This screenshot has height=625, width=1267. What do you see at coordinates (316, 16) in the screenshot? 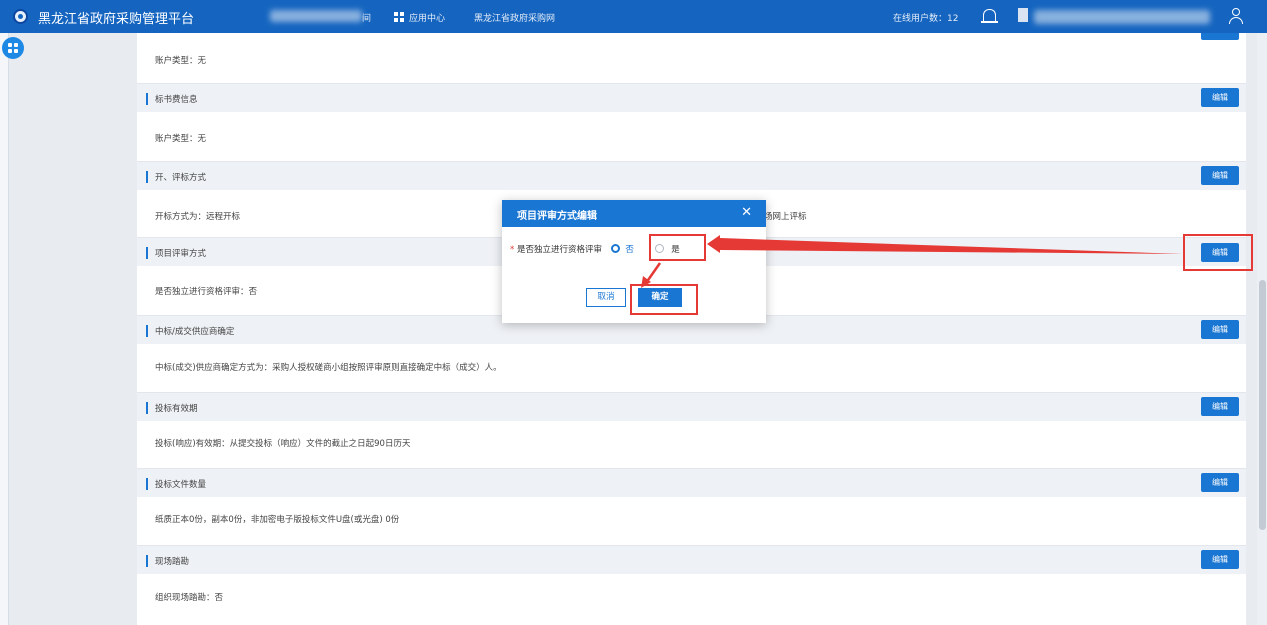
I see `blurred-nav-item` at bounding box center [316, 16].